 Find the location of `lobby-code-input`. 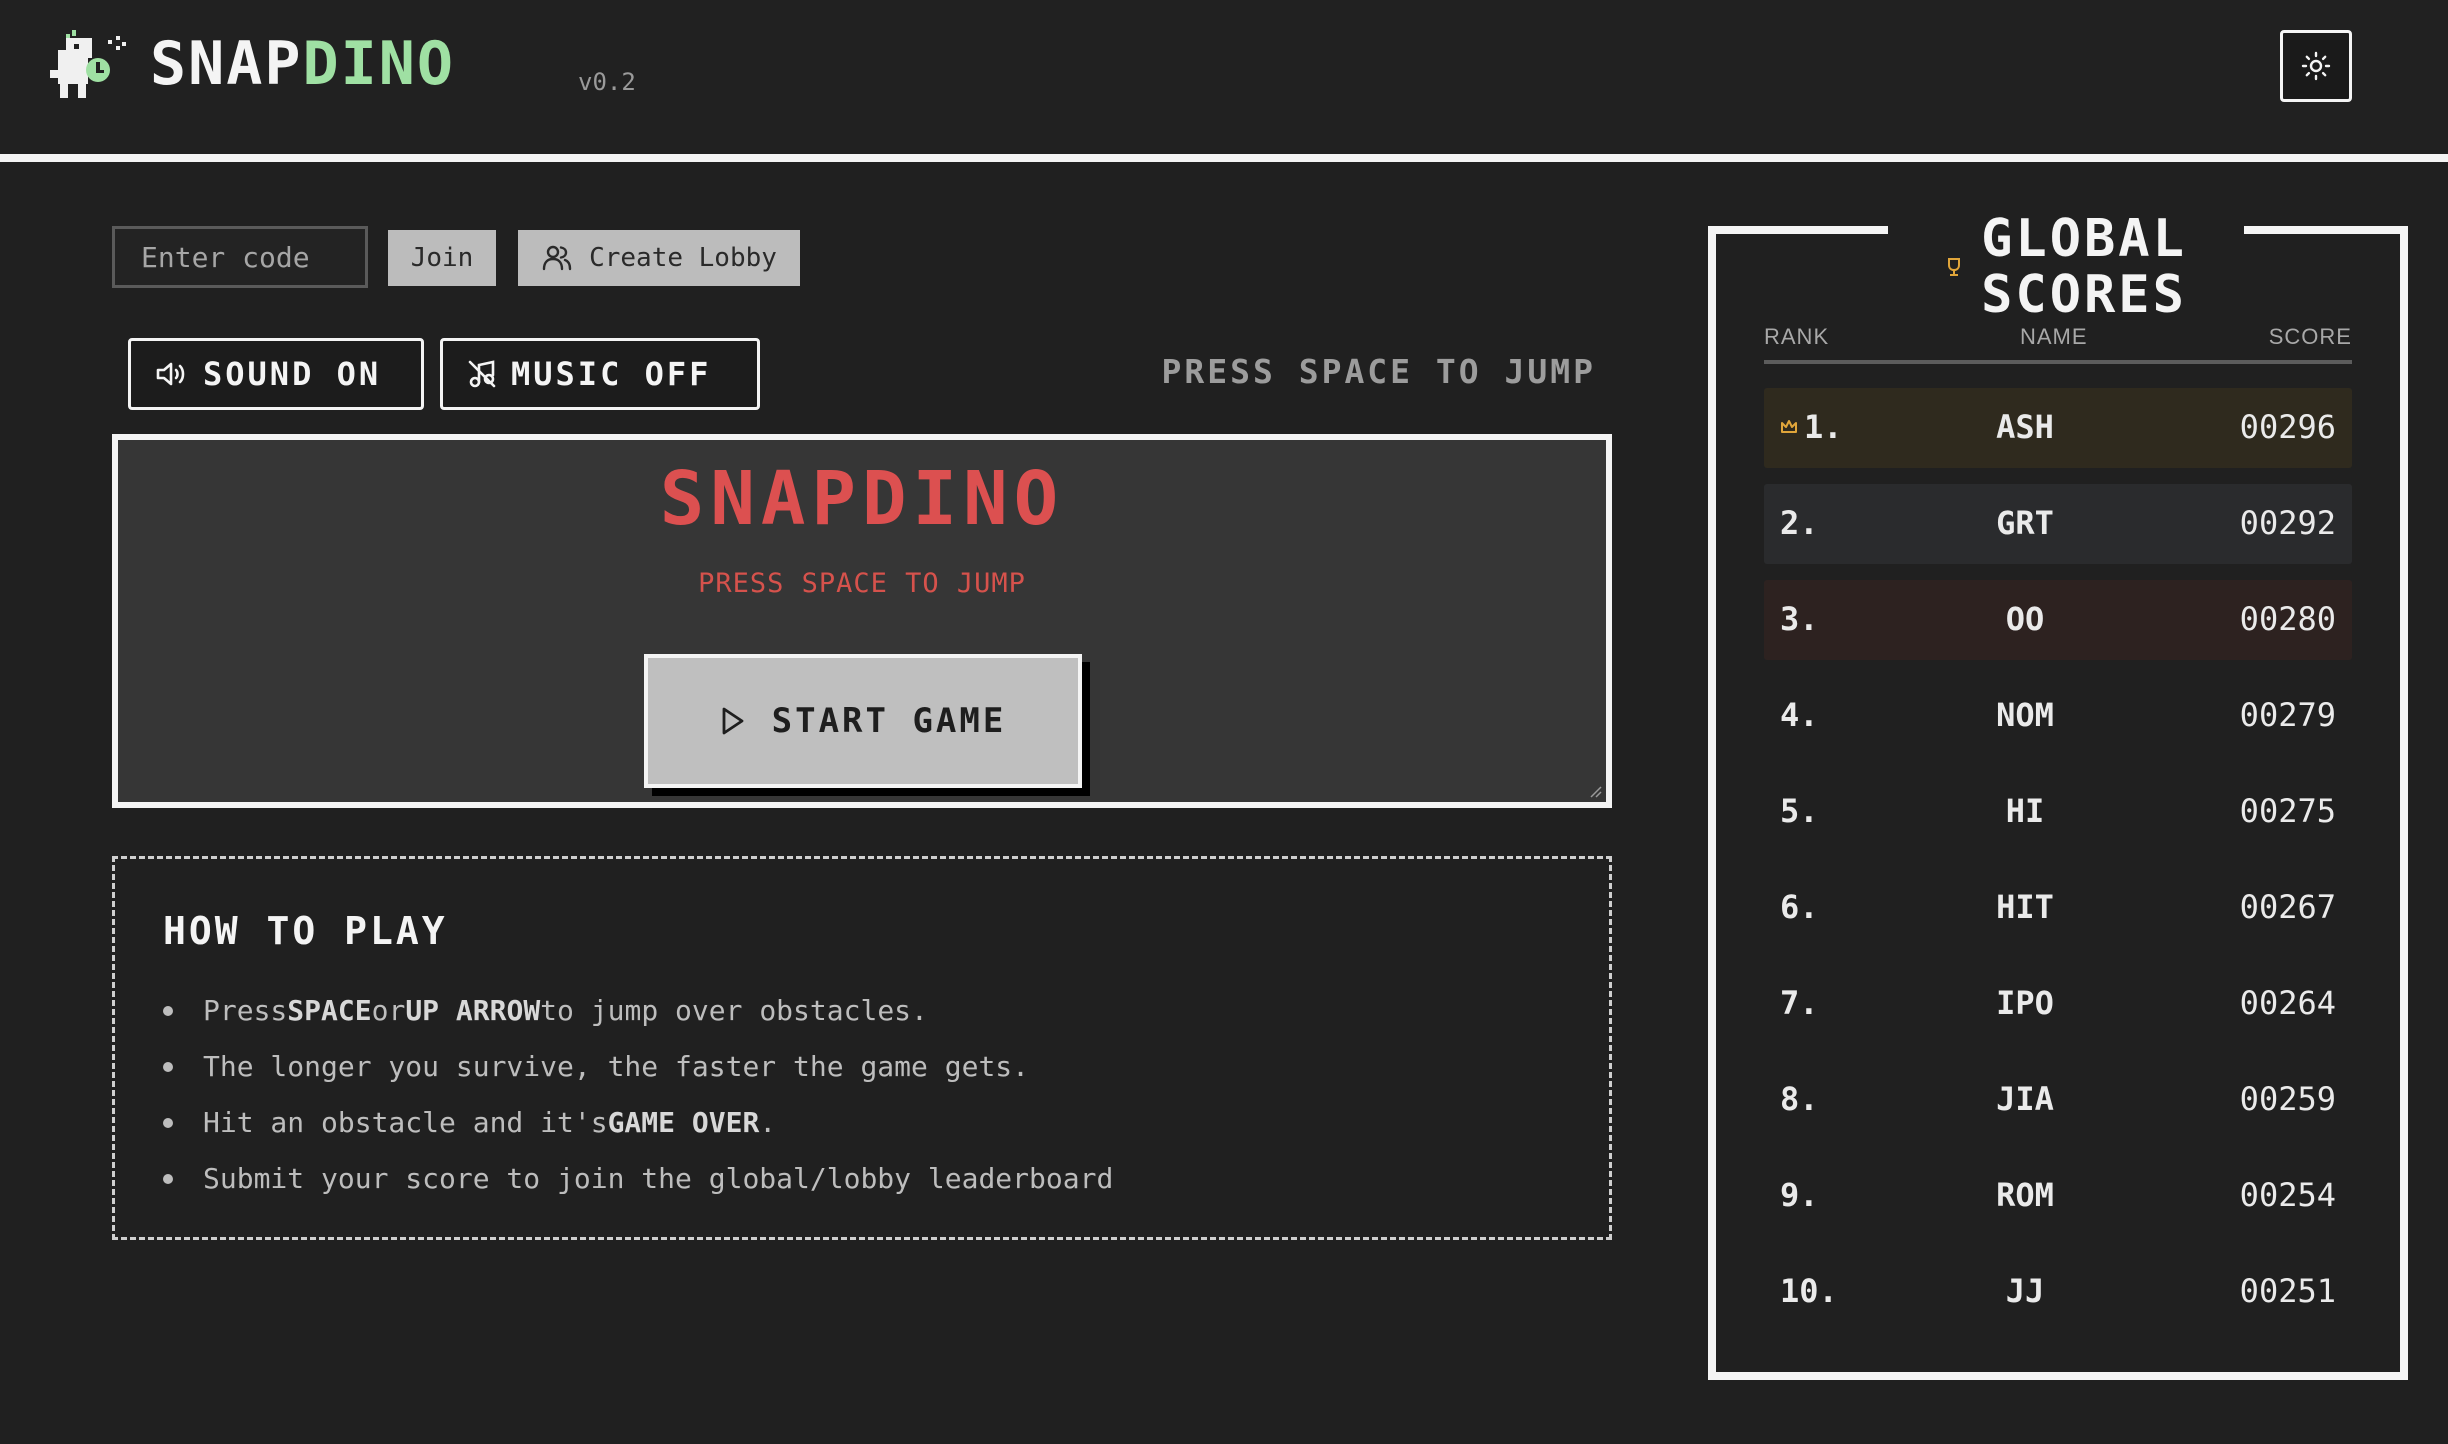

lobby-code-input is located at coordinates (240, 257).